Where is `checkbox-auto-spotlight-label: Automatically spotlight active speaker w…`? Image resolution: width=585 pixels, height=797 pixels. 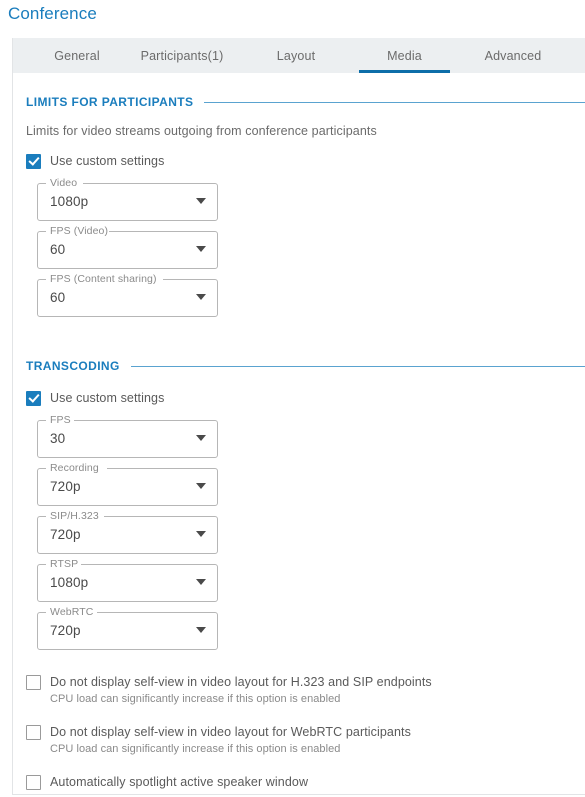
checkbox-auto-spotlight-label: Automatically spotlight active speaker w… is located at coordinates (179, 782).